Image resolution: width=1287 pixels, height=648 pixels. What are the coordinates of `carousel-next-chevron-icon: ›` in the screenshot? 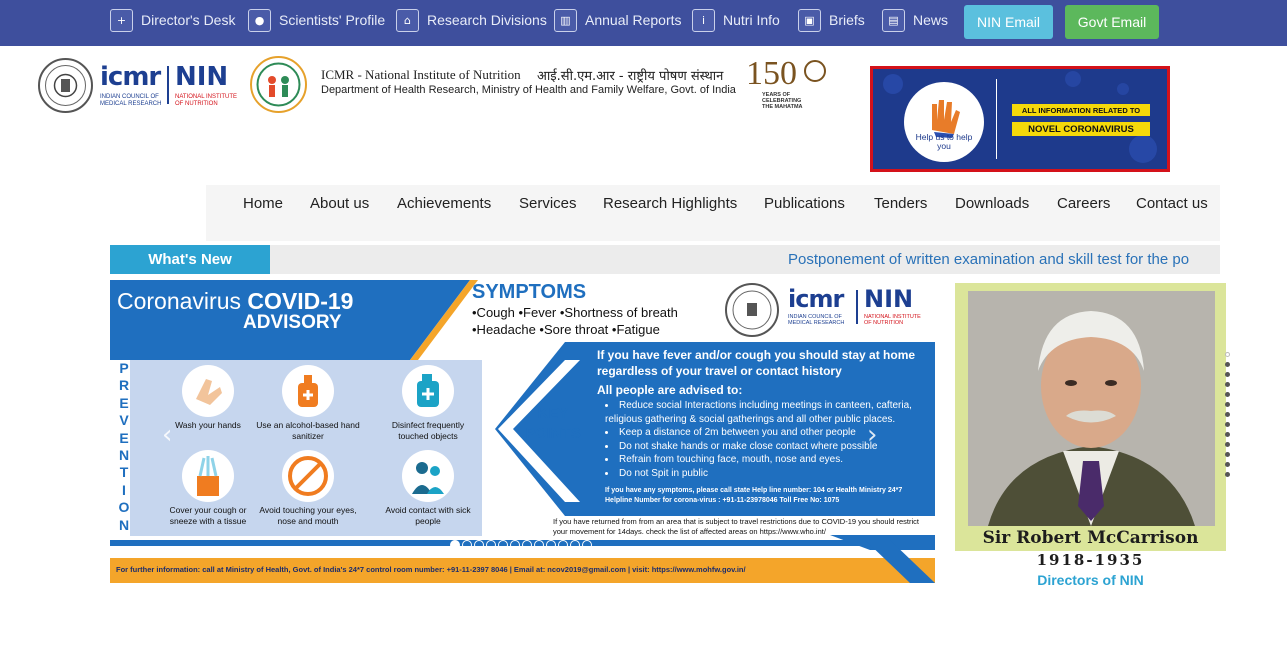 It's located at (872, 435).